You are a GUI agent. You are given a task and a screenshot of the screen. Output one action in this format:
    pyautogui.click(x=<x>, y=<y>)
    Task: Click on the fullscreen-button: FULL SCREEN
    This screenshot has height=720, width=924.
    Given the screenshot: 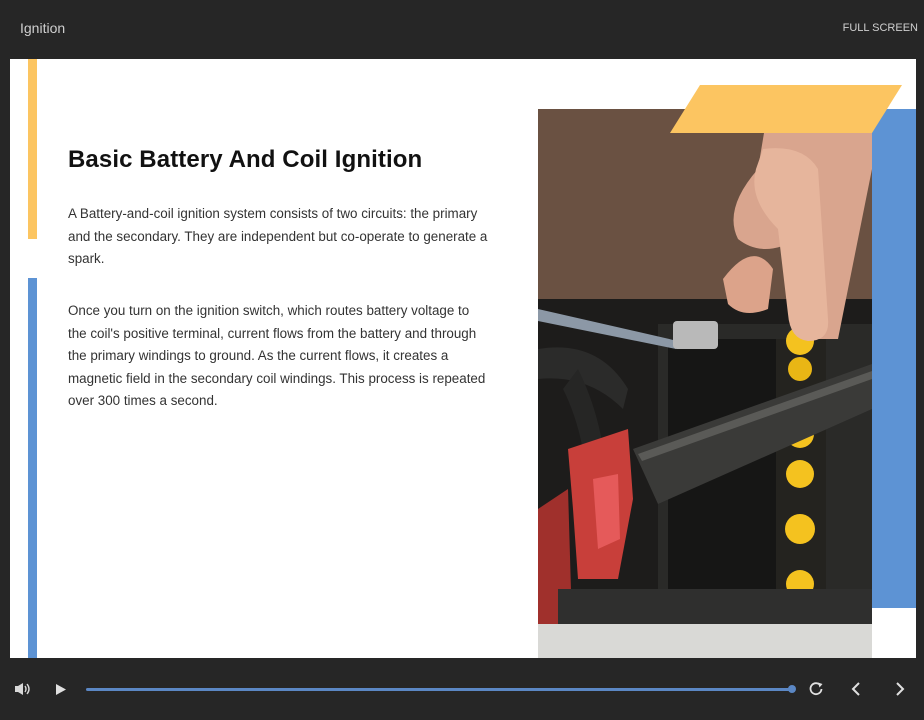 What is the action you would take?
    pyautogui.click(x=880, y=28)
    